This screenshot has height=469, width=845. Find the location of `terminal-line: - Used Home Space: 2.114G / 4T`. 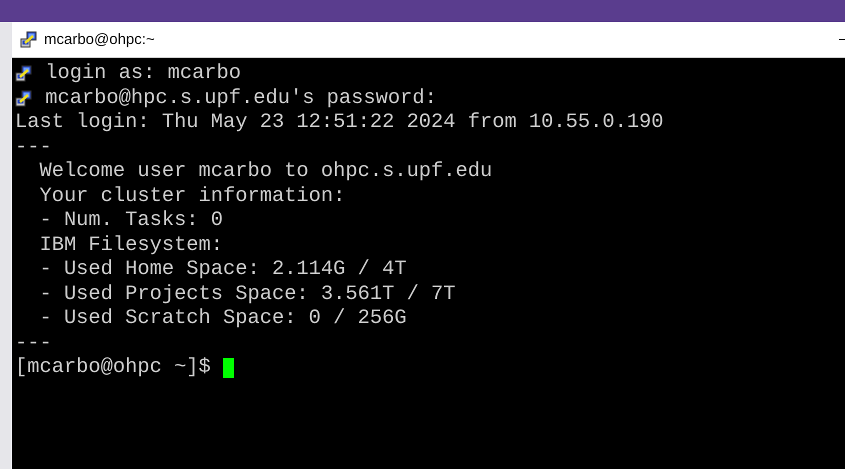

terminal-line: - Used Home Space: 2.114G / 4T is located at coordinates (222, 270).